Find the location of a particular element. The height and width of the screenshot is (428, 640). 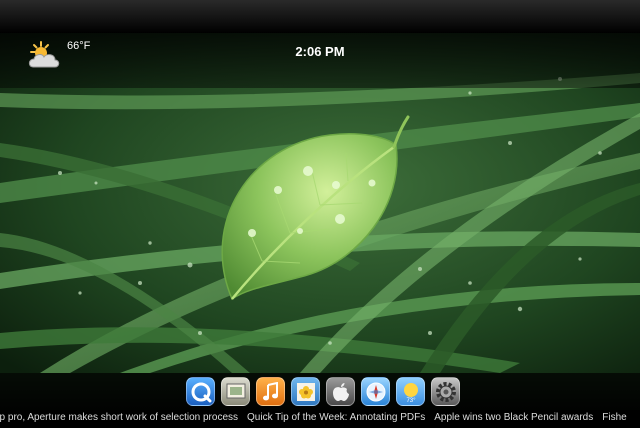

clock-time: 2:06 PM is located at coordinates (320, 51).